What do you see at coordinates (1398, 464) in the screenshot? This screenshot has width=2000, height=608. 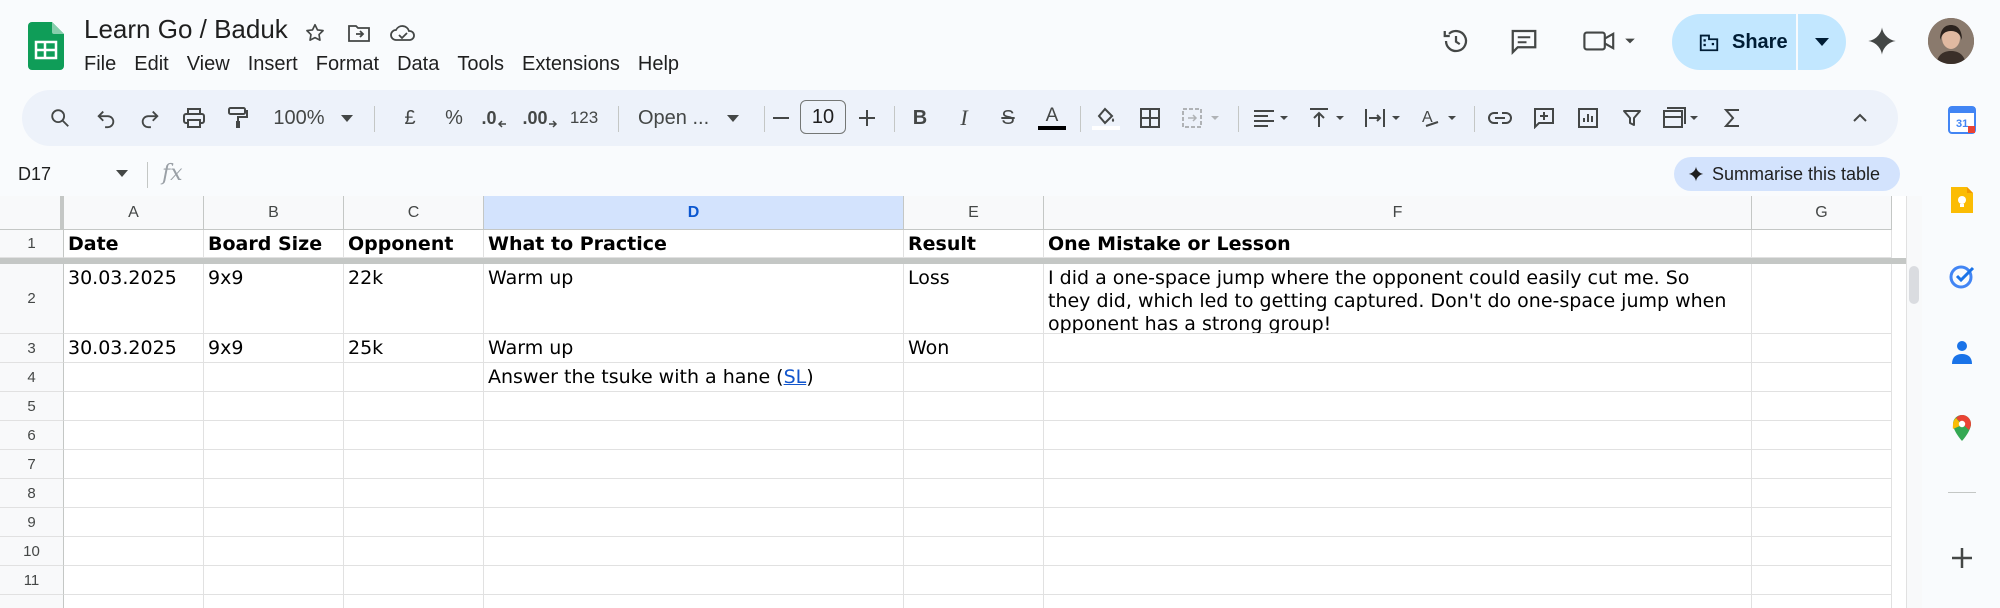 I see `cell-f7` at bounding box center [1398, 464].